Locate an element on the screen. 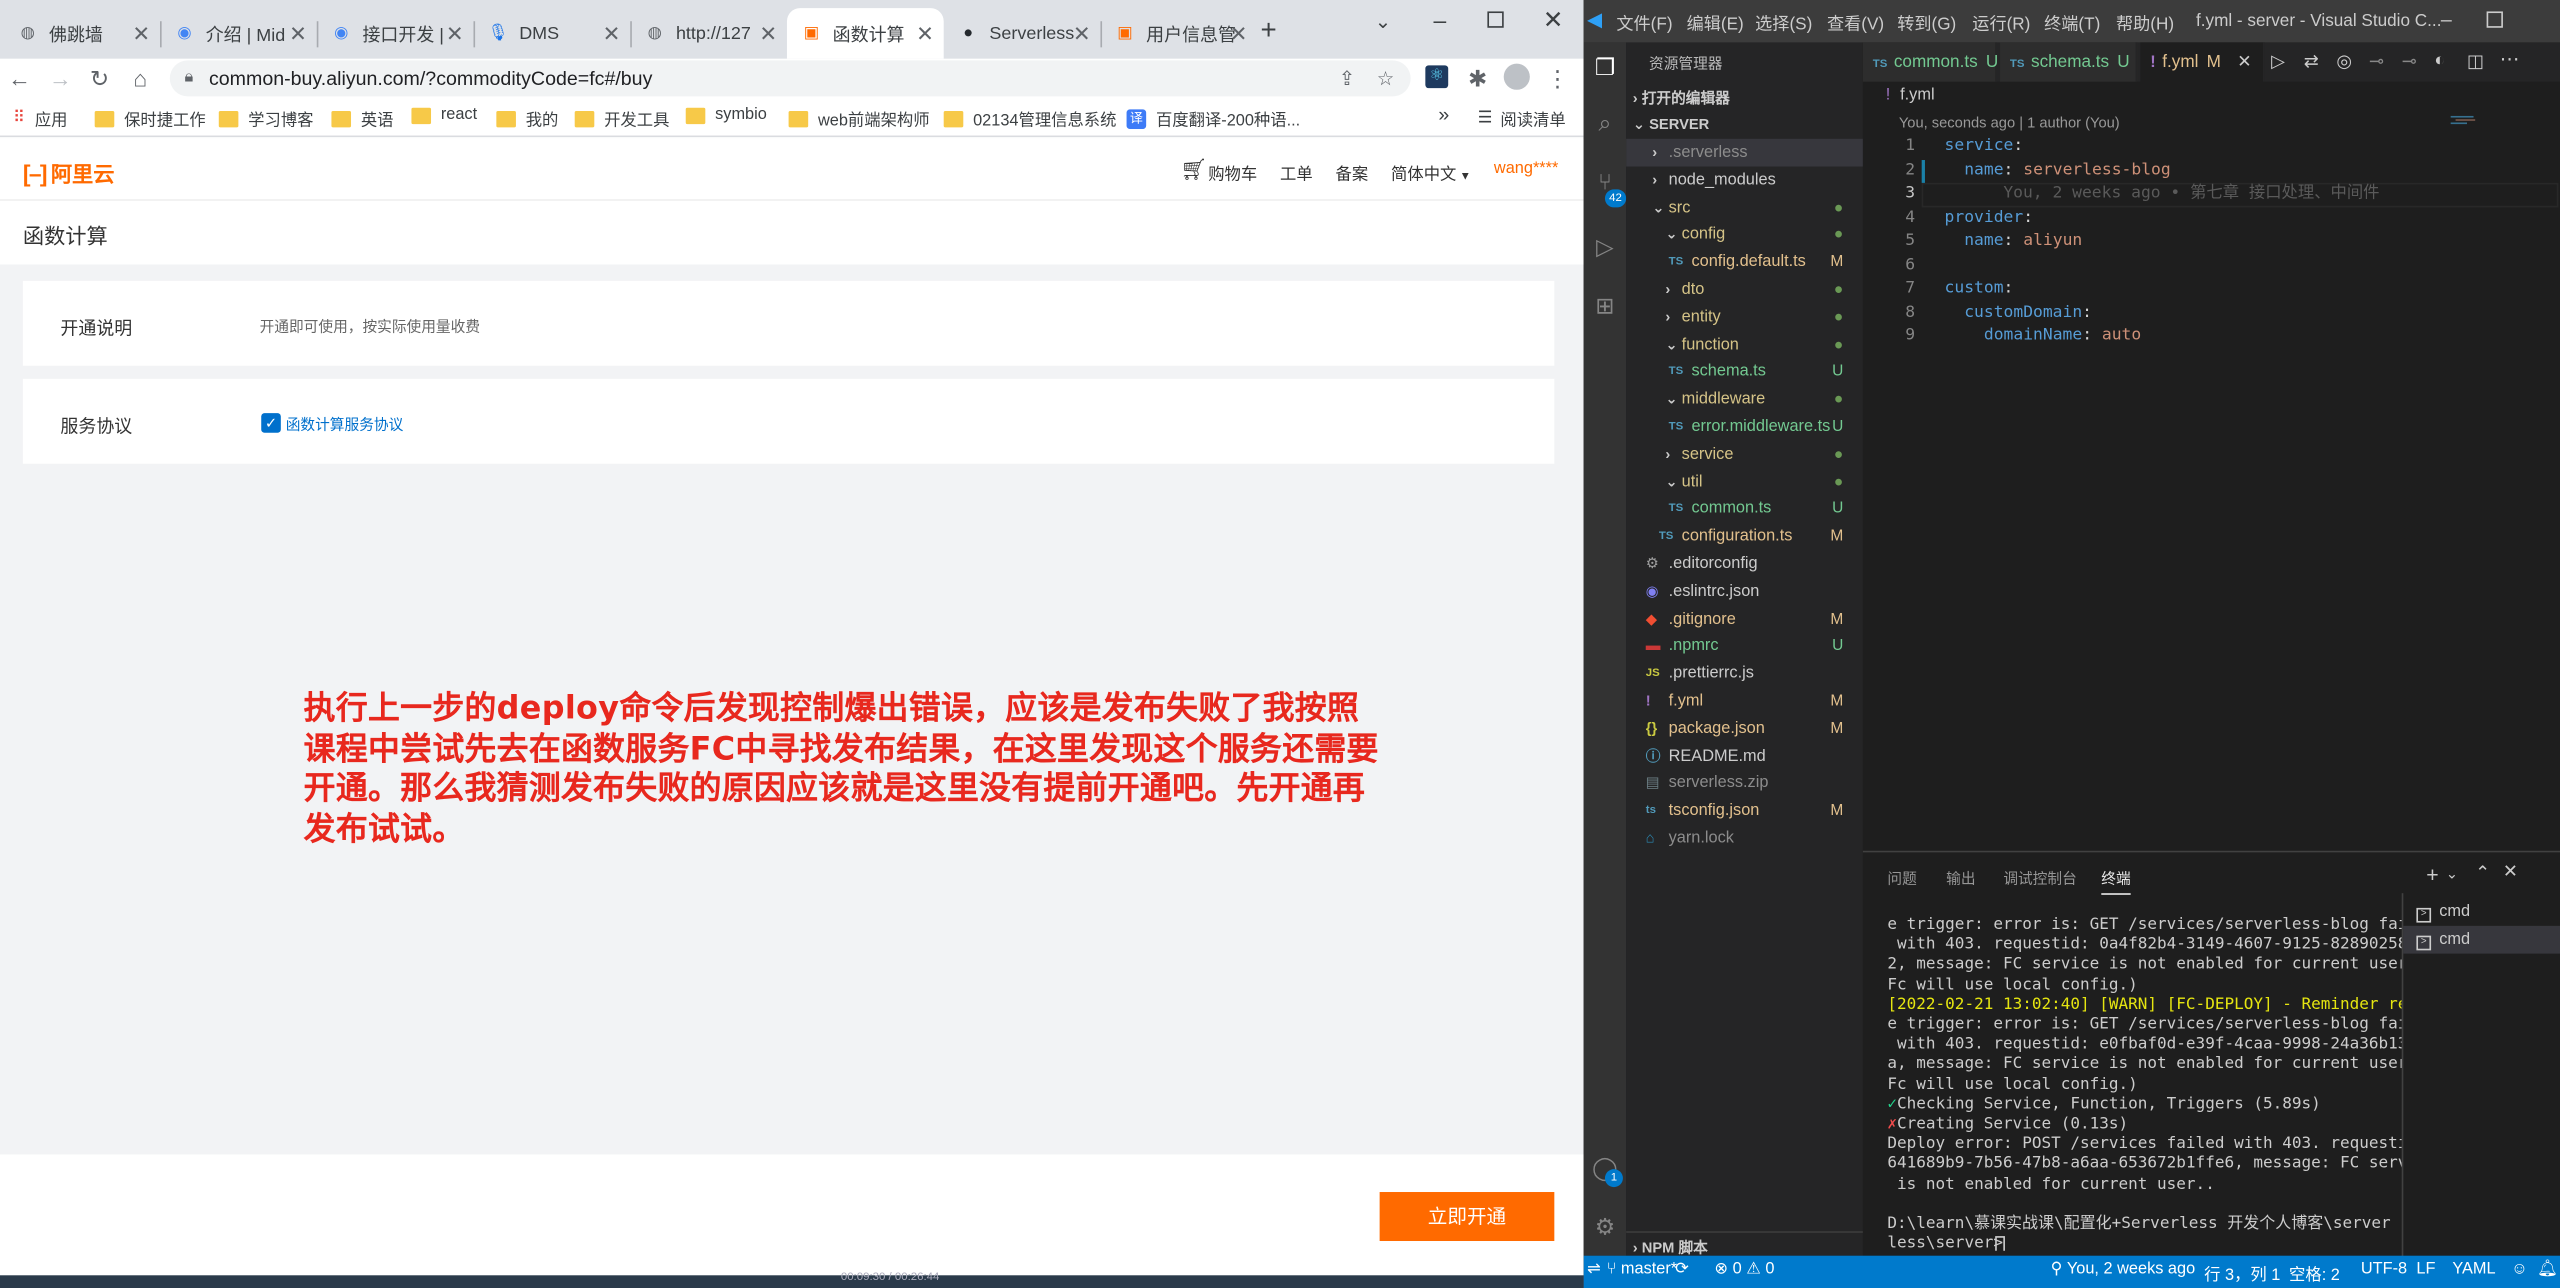 This screenshot has height=1288, width=2560. tree-item: ◉ .eslintrc.json is located at coordinates (1744, 592).